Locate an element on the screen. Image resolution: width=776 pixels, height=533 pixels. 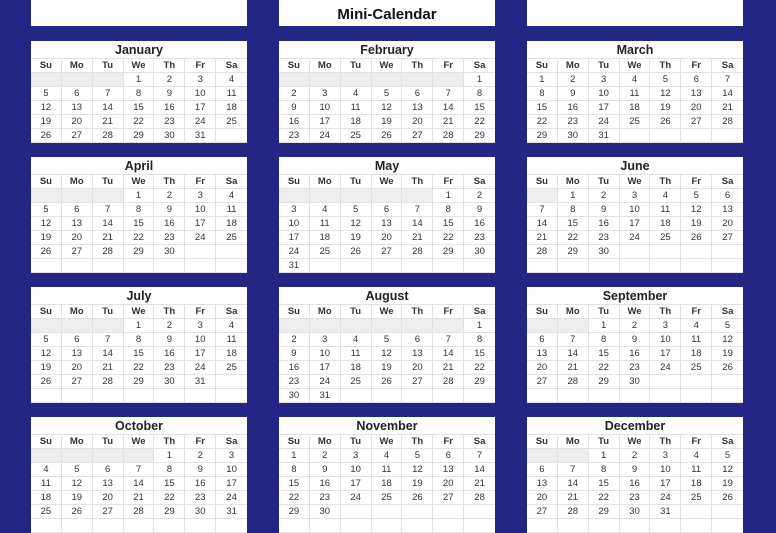
day-cell: 13 is located at coordinates (108, 484).